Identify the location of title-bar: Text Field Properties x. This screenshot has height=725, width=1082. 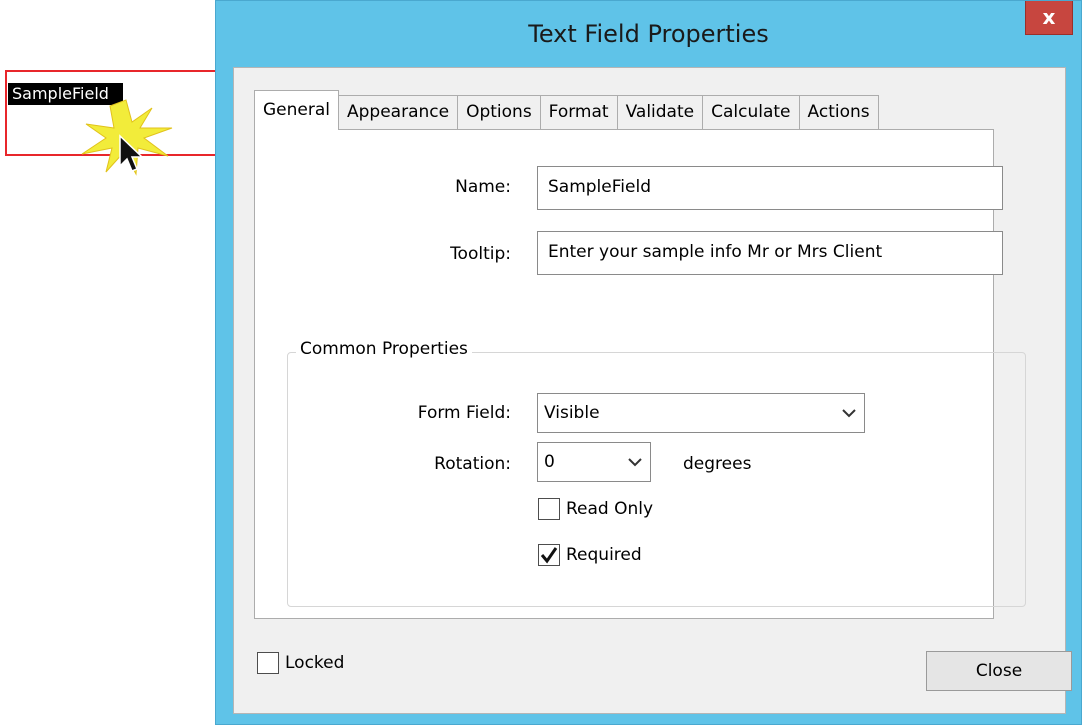
(648, 34).